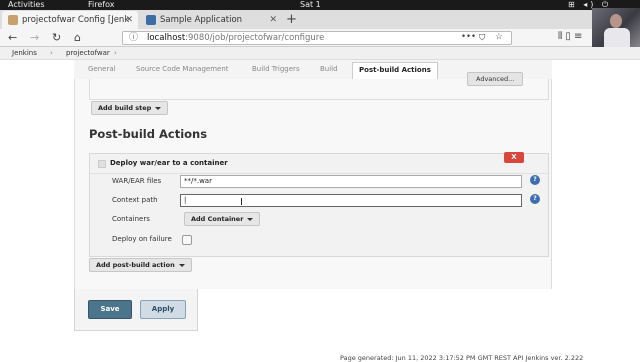 The width and height of the screenshot is (640, 362). Describe the element at coordinates (241, 202) in the screenshot. I see `text-cursor-icon: I` at that location.